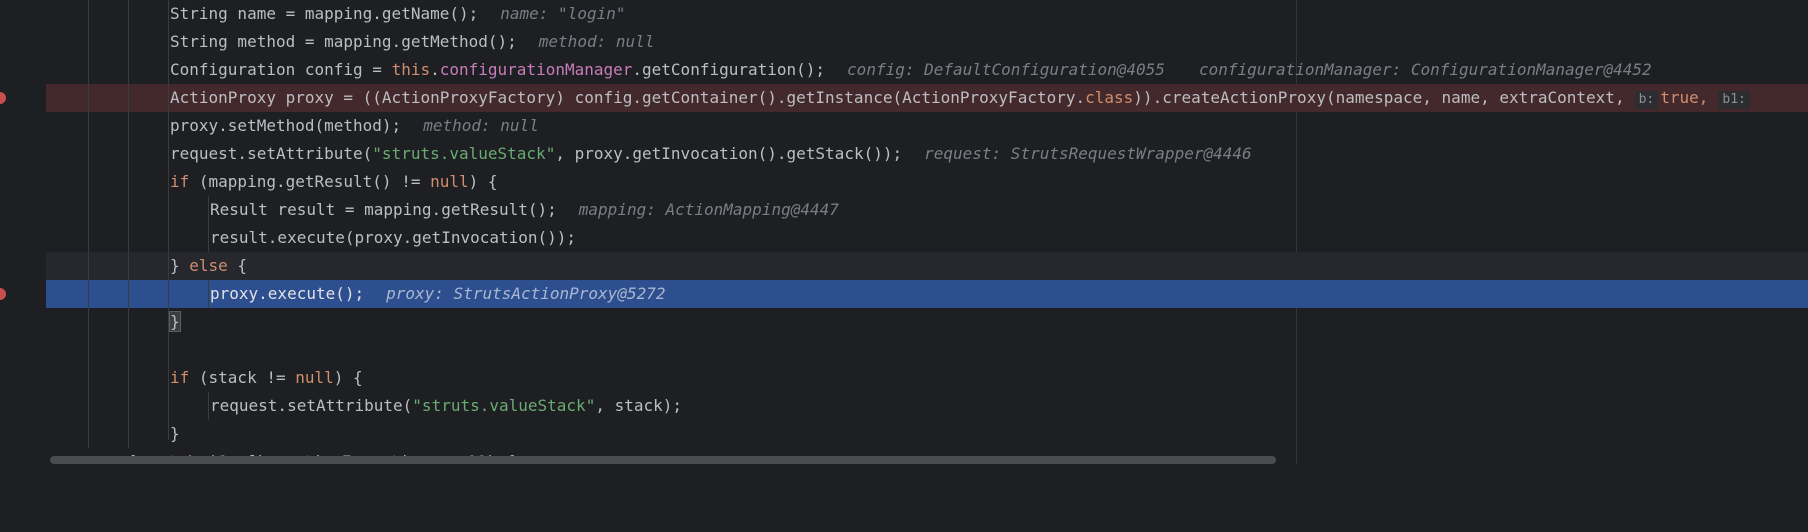  I want to click on code-text: if (stack != null) {, so click(266, 377).